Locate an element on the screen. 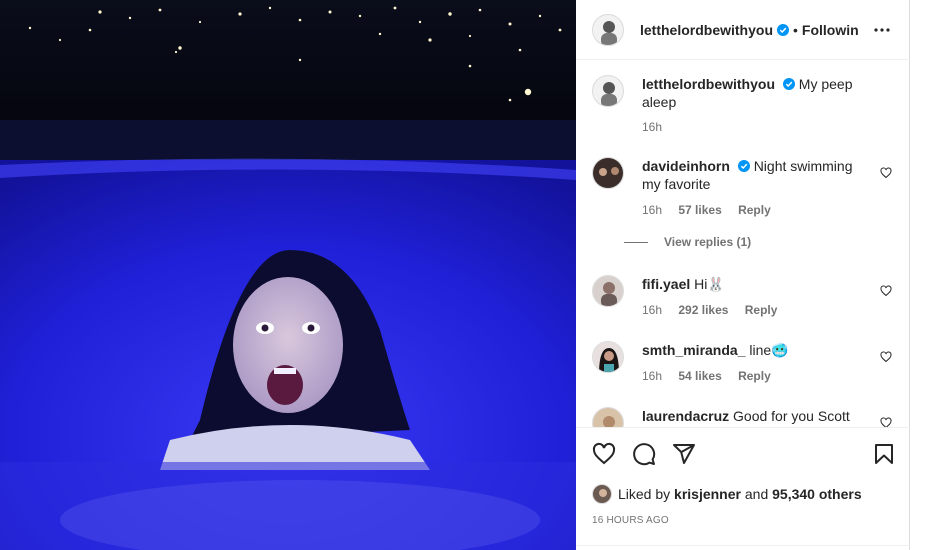  author-avatar is located at coordinates (608, 29).